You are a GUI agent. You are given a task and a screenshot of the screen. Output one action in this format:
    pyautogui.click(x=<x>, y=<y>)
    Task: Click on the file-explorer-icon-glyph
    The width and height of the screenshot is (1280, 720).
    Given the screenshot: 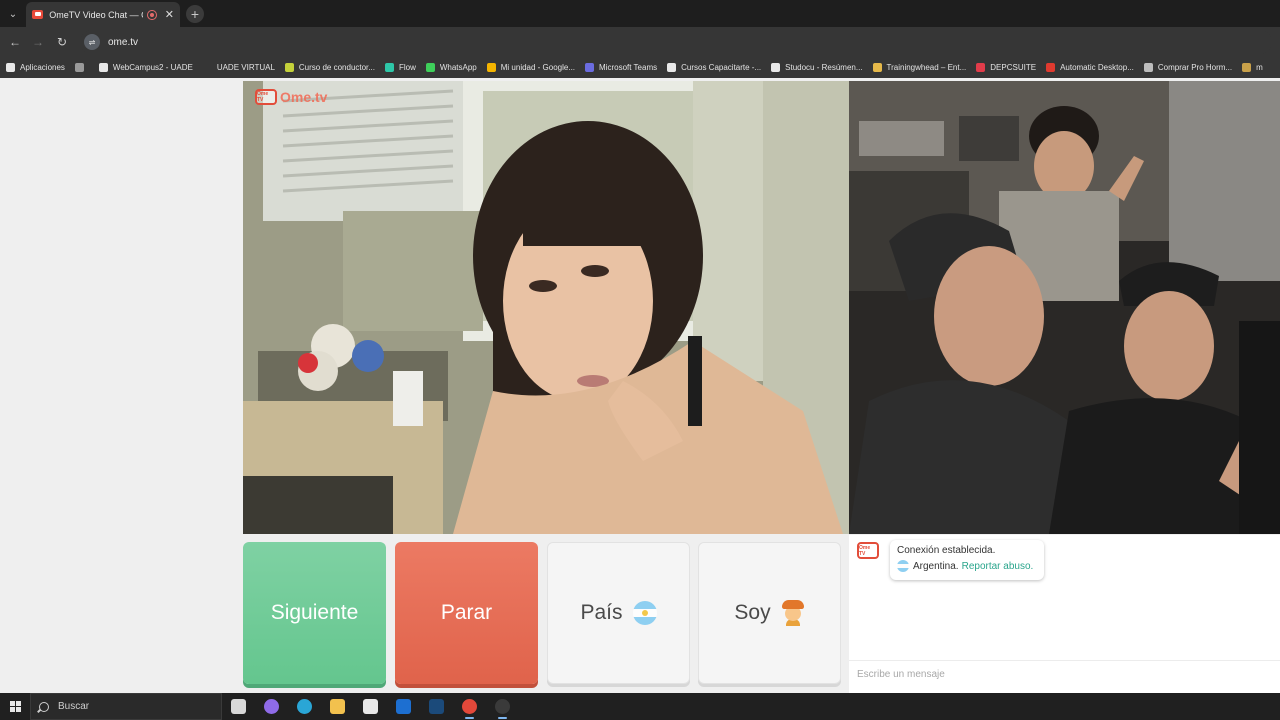 What is the action you would take?
    pyautogui.click(x=337, y=706)
    